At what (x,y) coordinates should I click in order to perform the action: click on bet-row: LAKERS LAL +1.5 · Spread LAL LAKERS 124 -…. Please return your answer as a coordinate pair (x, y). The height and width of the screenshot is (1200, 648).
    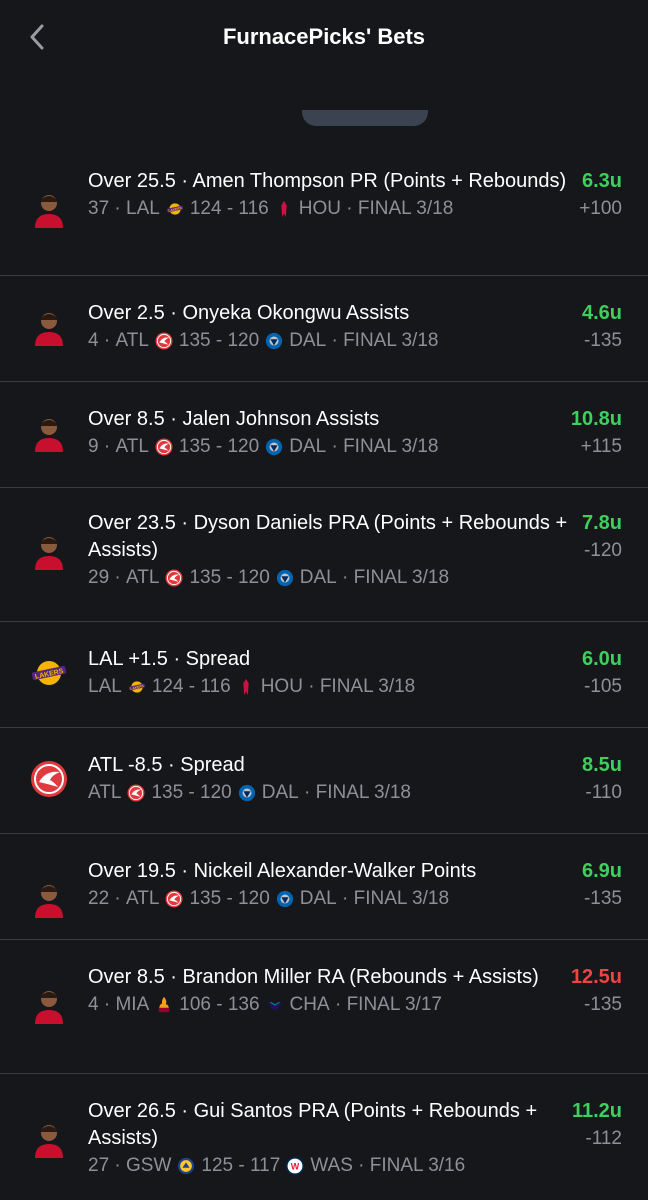
    Looking at the image, I should click on (324, 675).